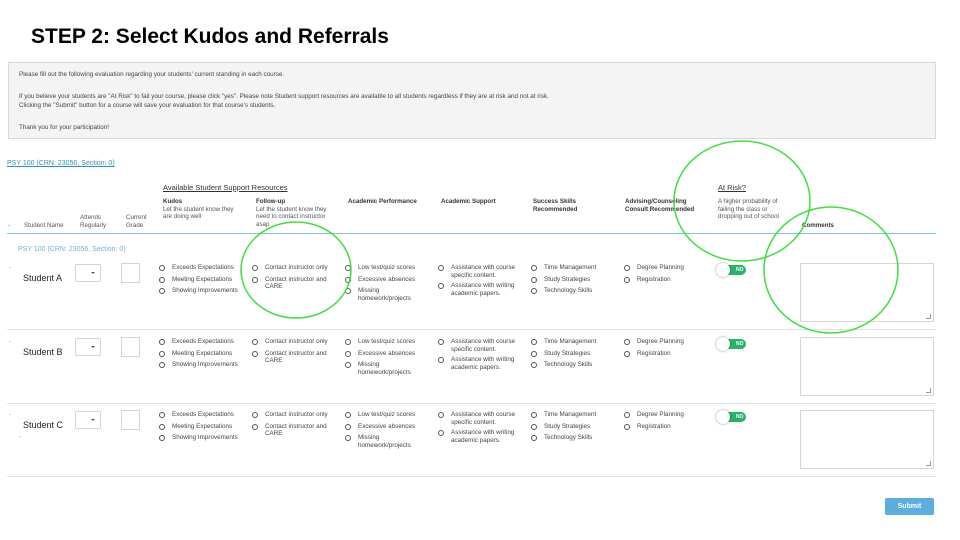  I want to click on submit-button: Submit, so click(909, 506).